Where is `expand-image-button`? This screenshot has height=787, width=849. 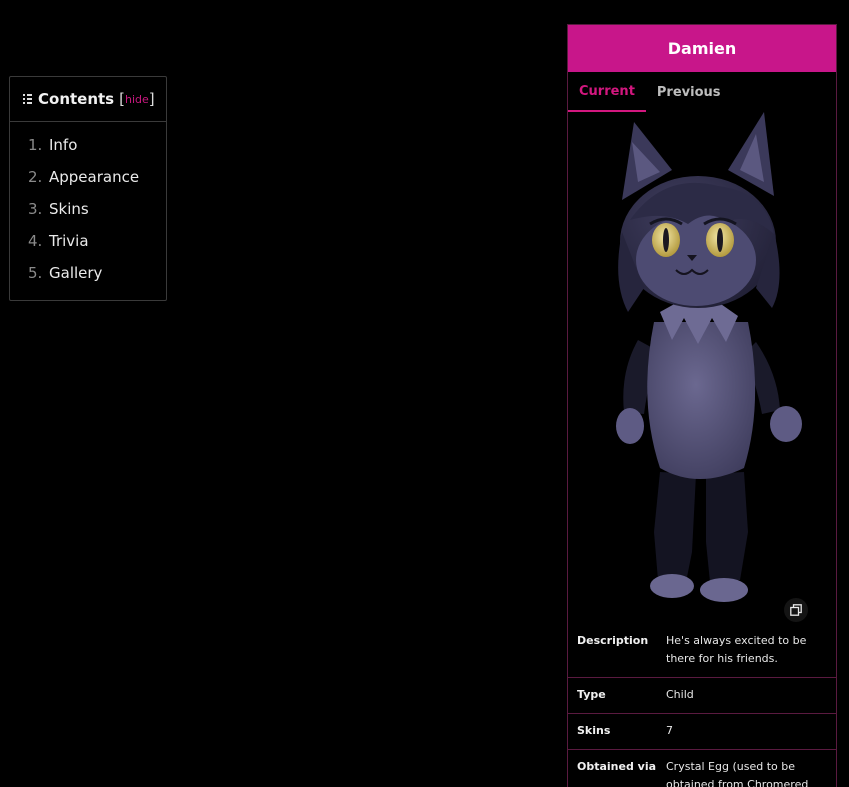 expand-image-button is located at coordinates (796, 610).